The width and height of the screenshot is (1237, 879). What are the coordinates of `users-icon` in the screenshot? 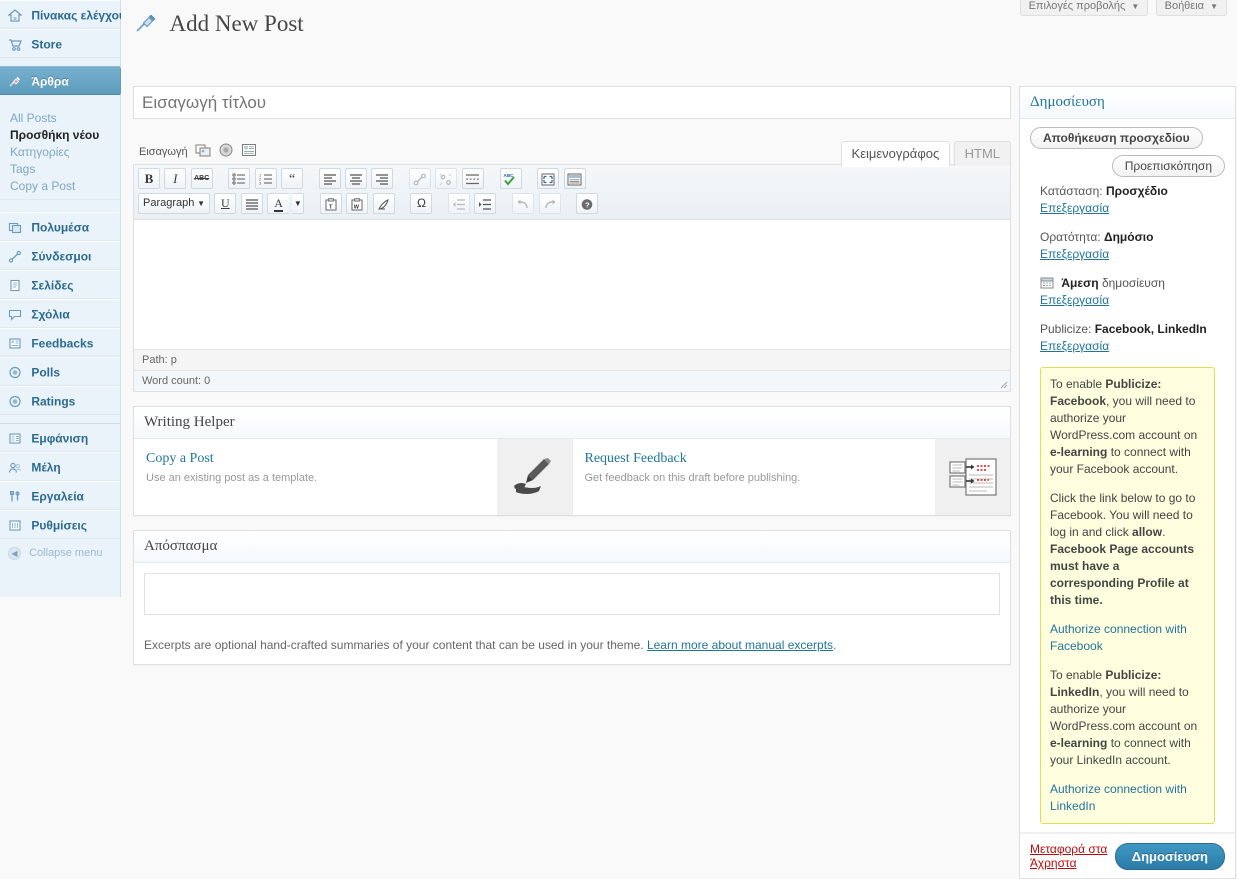 It's located at (16, 467).